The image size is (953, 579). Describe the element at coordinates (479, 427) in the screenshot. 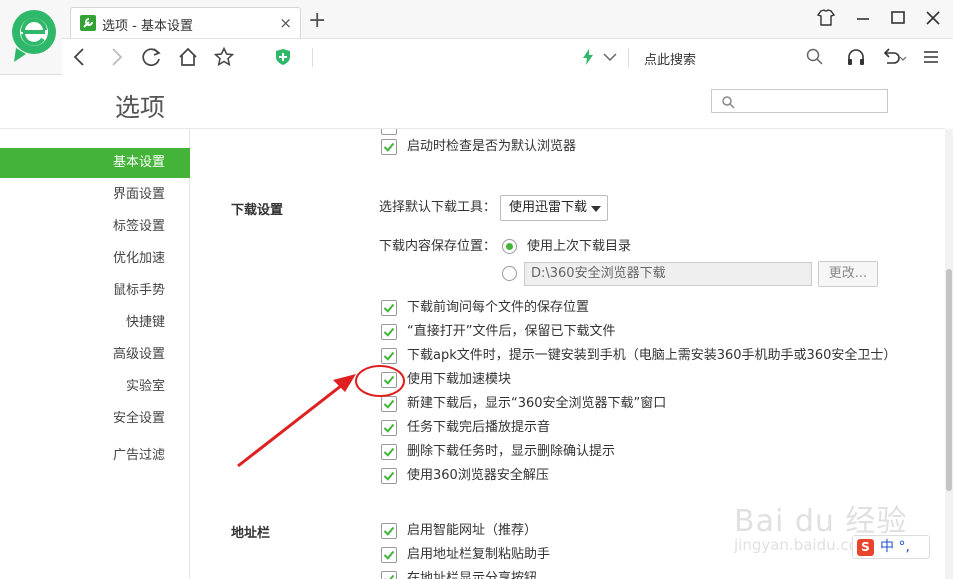

I see `checkbox-label: 任务下载完后播放提示音` at that location.